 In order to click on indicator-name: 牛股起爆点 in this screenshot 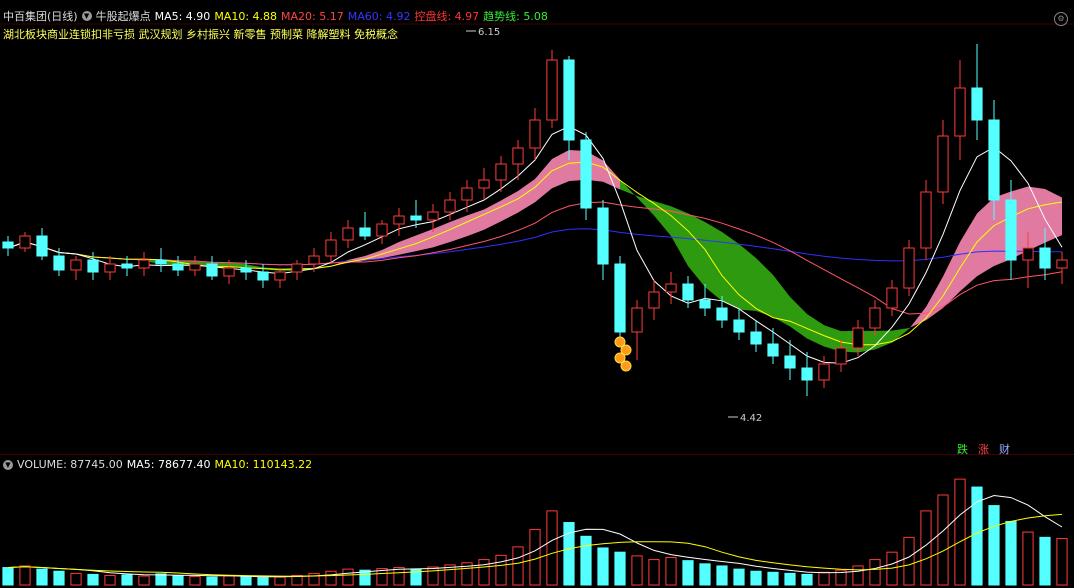, I will do `click(123, 16)`.